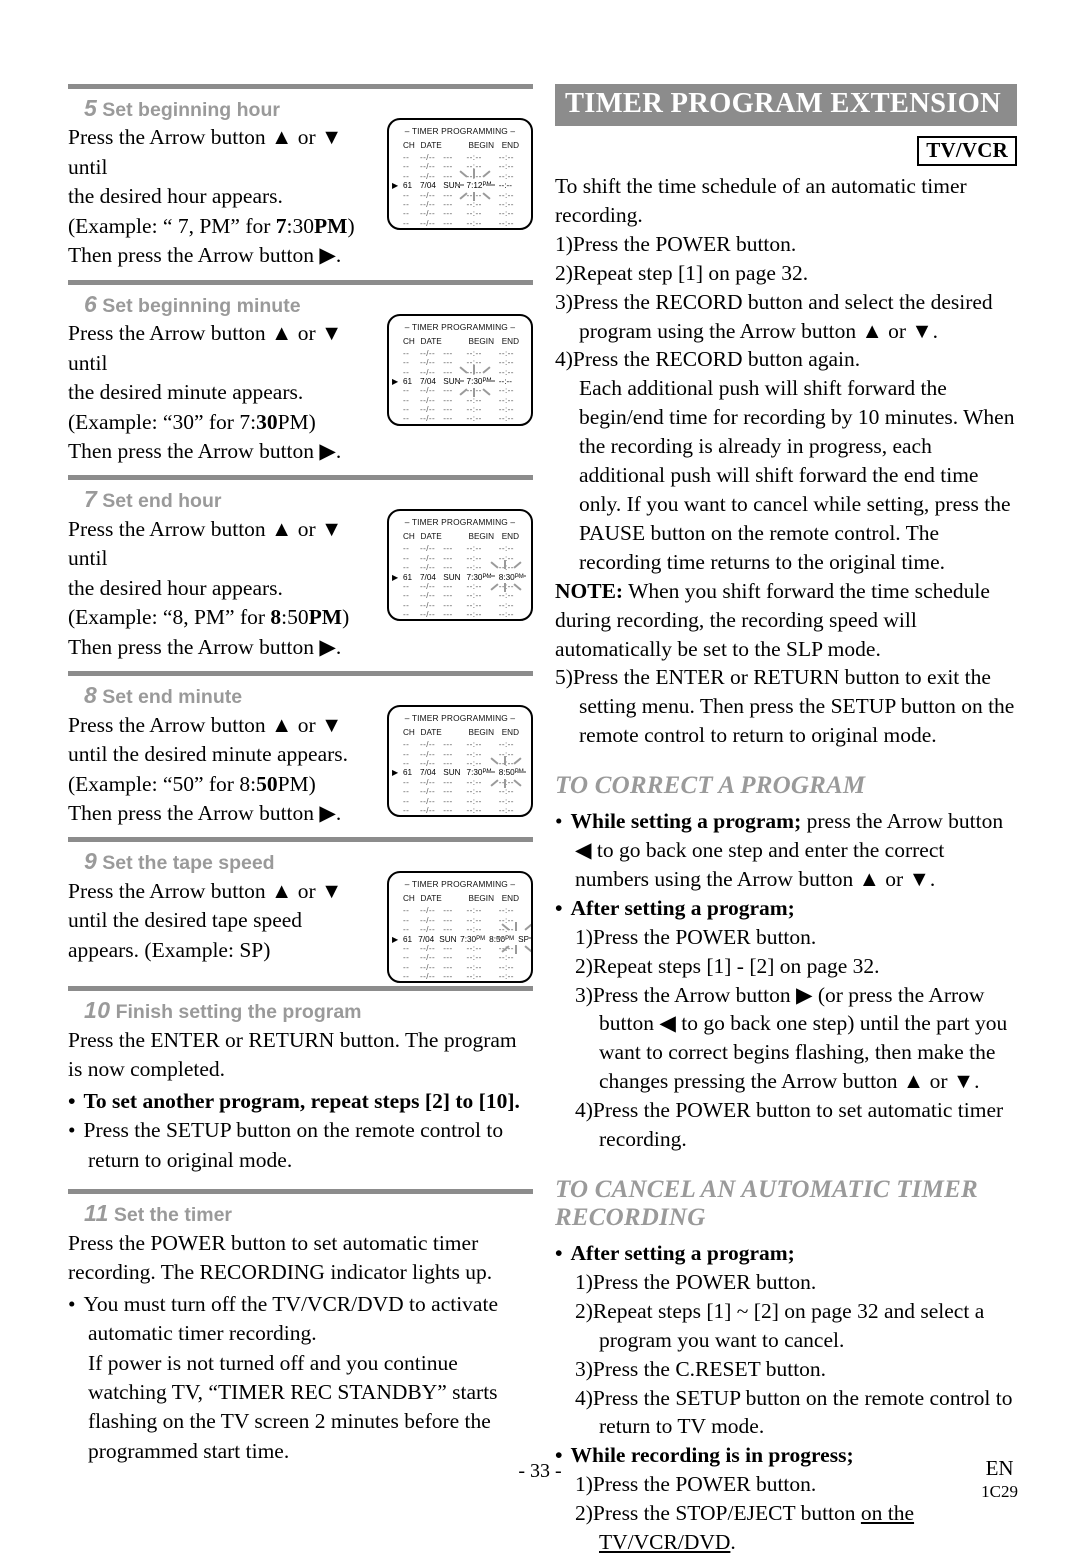 This screenshot has width=1080, height=1557. Describe the element at coordinates (96, 1213) in the screenshot. I see `step-11-number: 11` at that location.